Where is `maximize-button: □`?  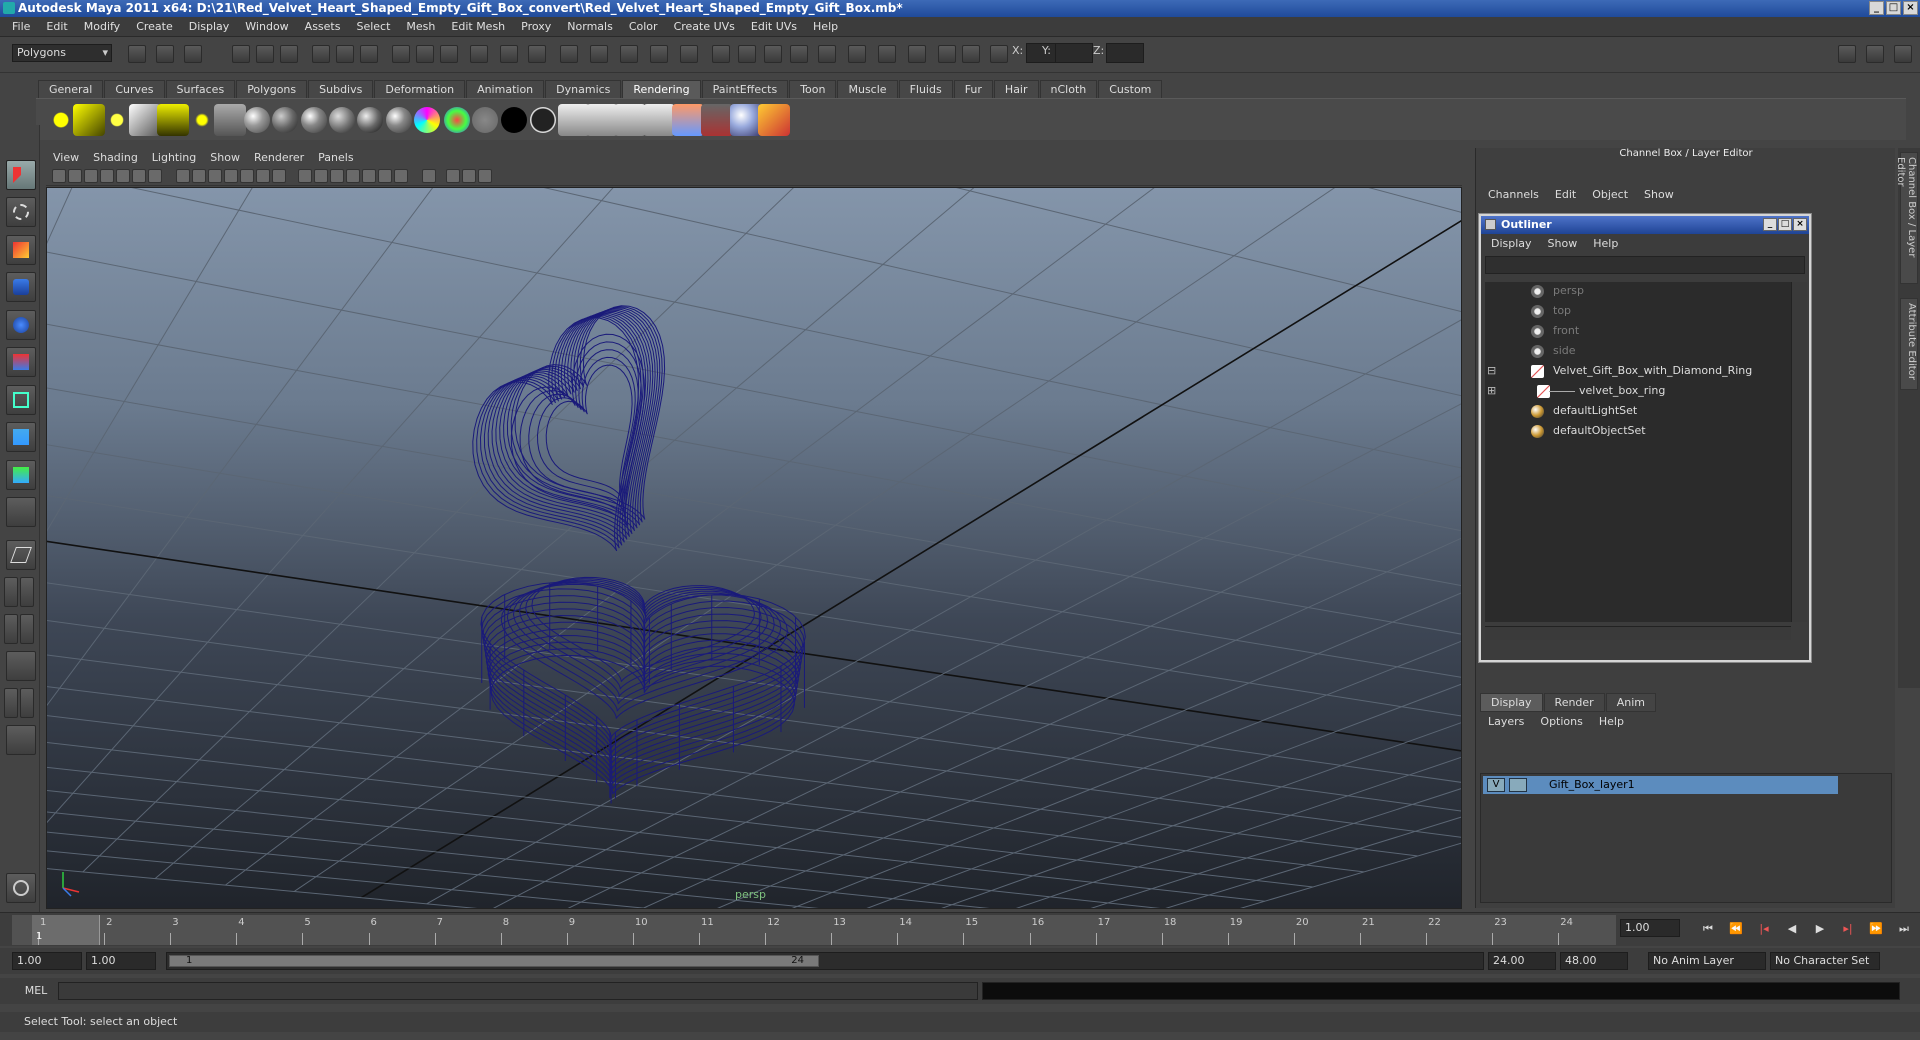
maximize-button: □ is located at coordinates (1893, 8).